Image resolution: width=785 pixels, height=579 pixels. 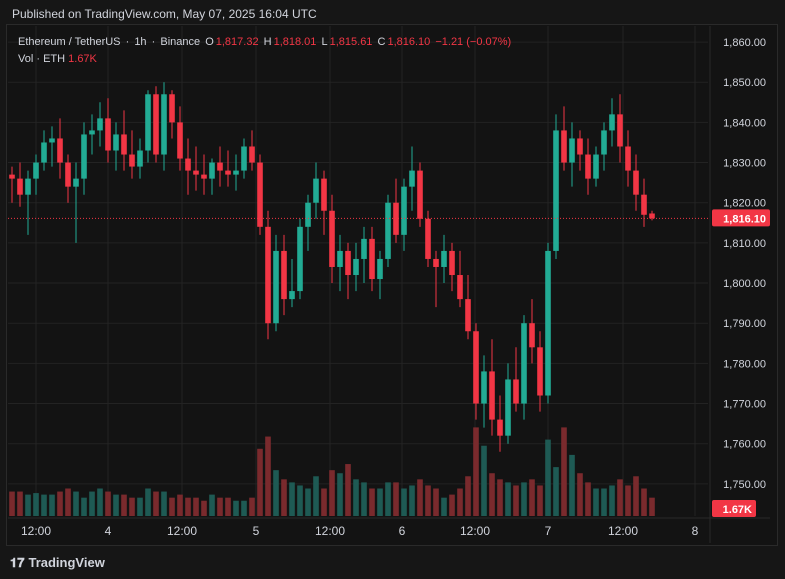 What do you see at coordinates (57, 563) in the screenshot?
I see `tradingview-brand: 𝟏𝟕 TradingView` at bounding box center [57, 563].